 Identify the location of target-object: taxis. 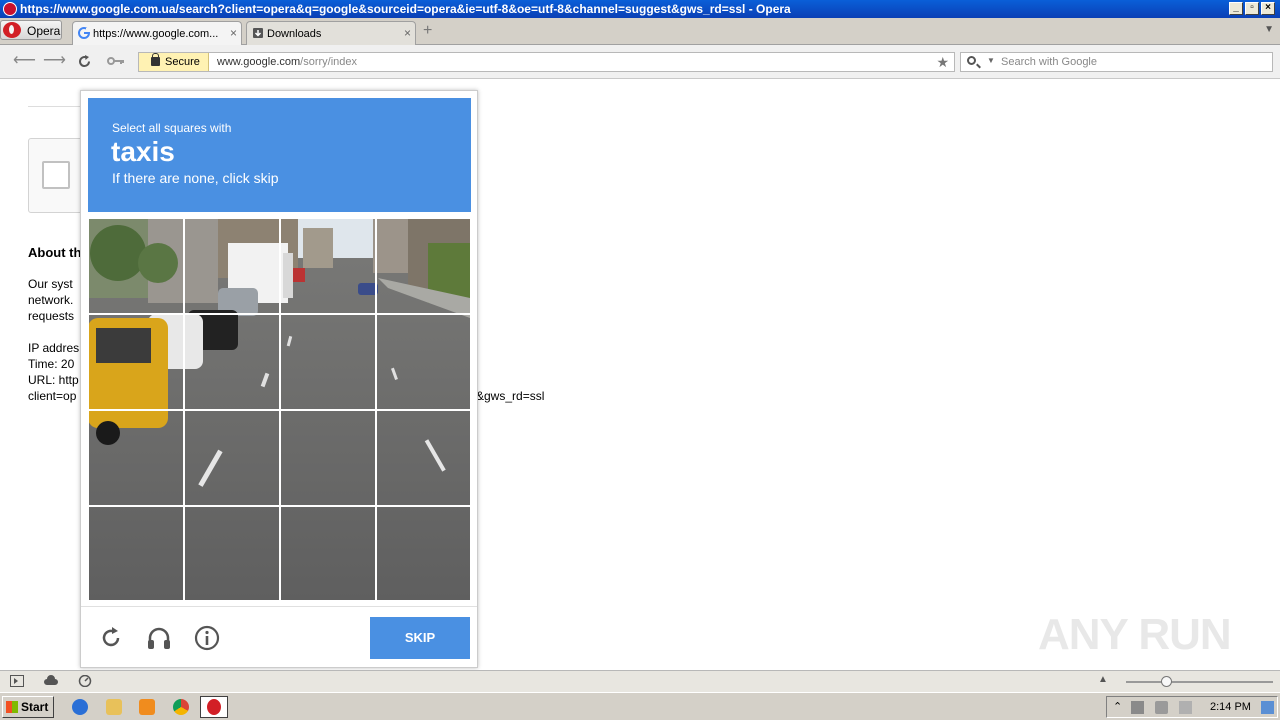
(143, 151).